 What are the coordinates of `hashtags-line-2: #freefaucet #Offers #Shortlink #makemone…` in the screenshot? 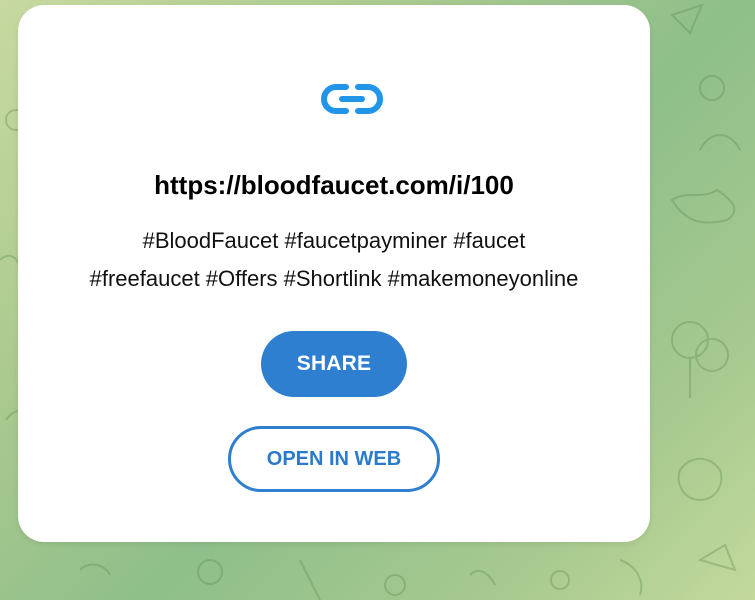 It's located at (334, 278).